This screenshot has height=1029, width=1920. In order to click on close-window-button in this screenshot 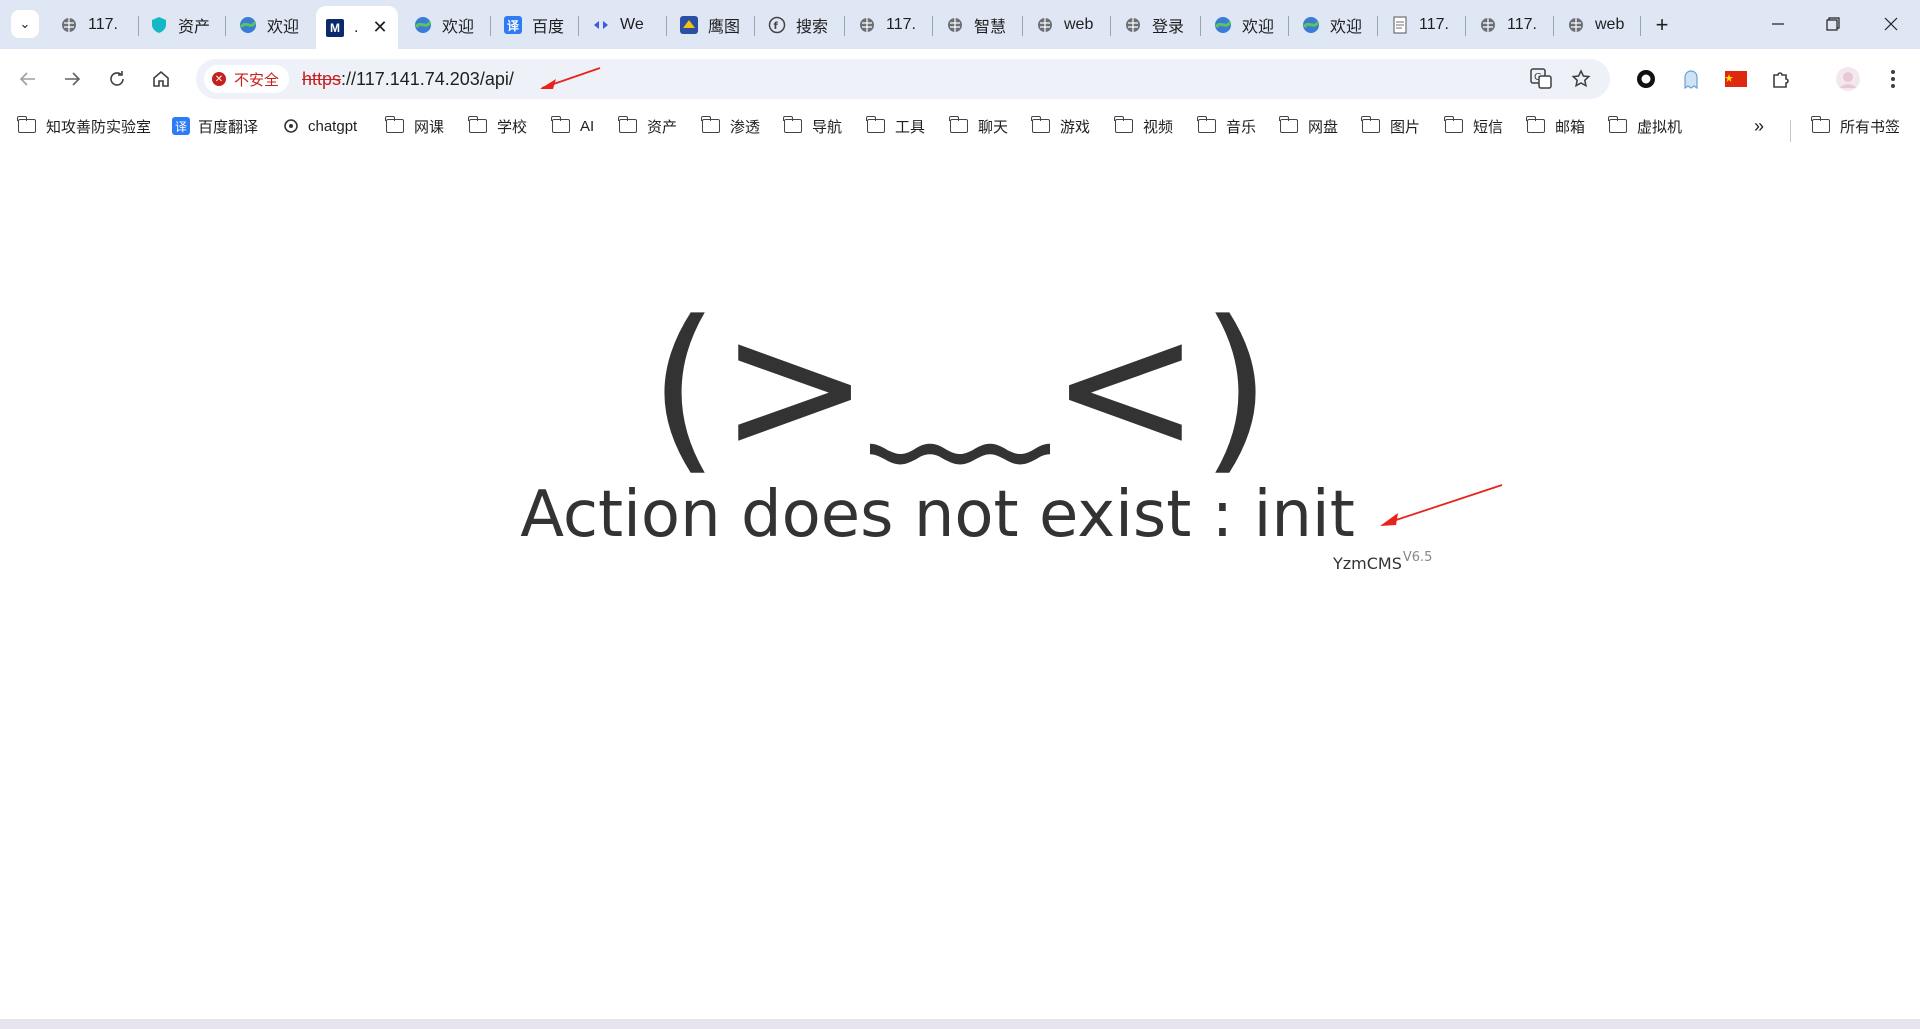, I will do `click(1891, 24)`.